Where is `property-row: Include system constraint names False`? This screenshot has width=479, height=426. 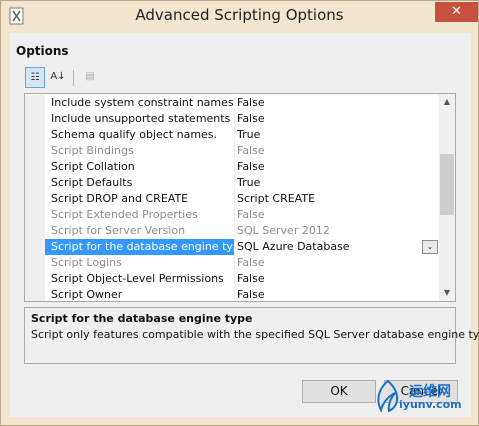 property-row: Include system constraint names False is located at coordinates (233, 103).